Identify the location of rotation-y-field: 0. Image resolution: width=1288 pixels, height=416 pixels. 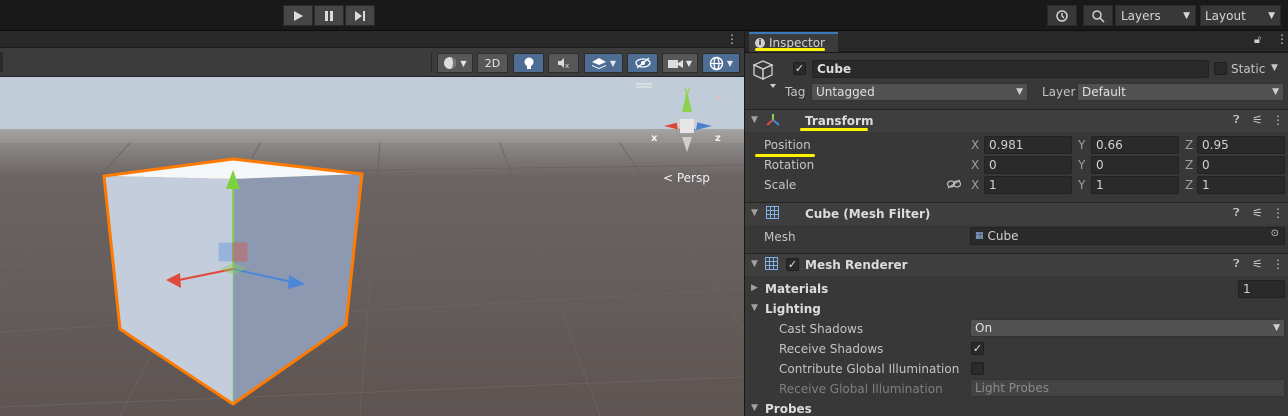
(1135, 165).